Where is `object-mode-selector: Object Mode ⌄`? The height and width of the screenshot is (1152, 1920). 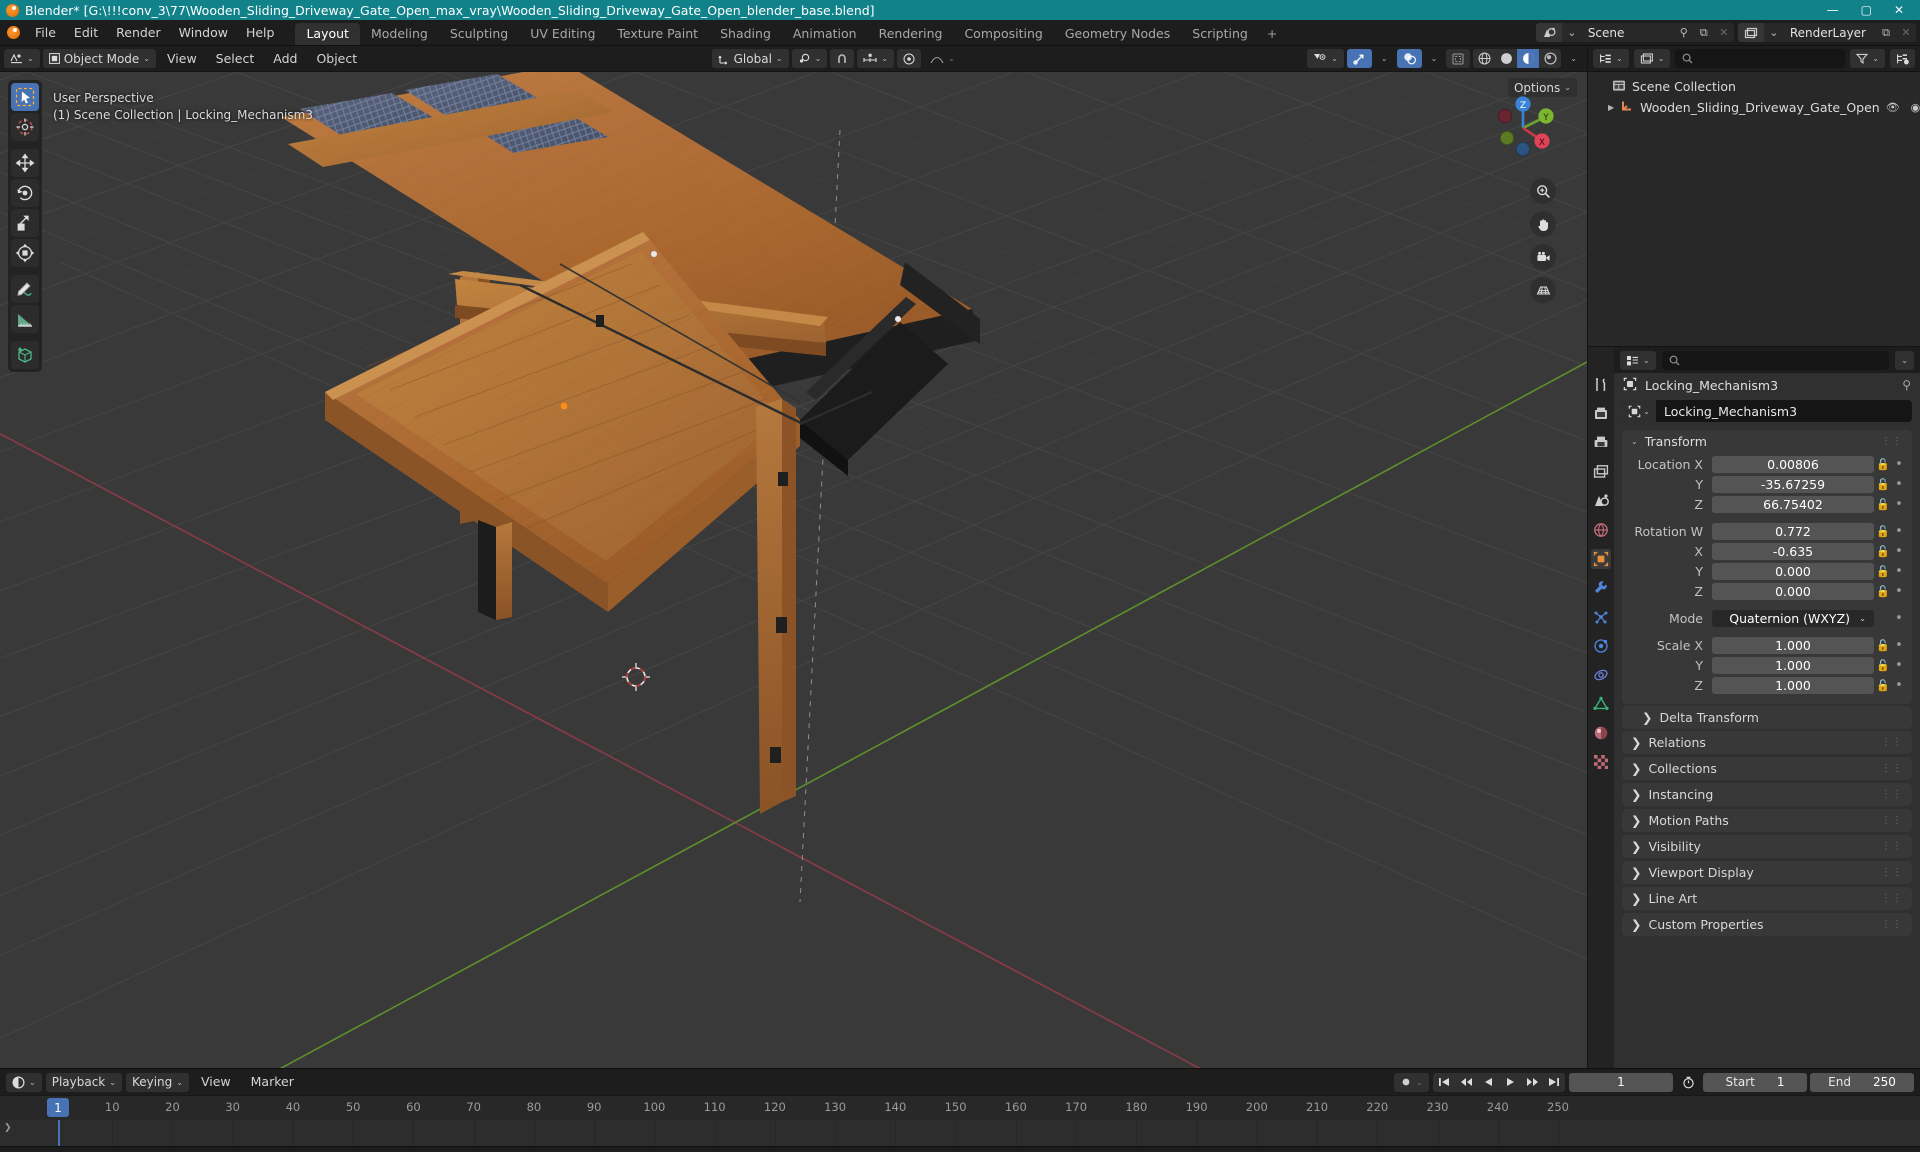
object-mode-selector: Object Mode ⌄ is located at coordinates (99, 58).